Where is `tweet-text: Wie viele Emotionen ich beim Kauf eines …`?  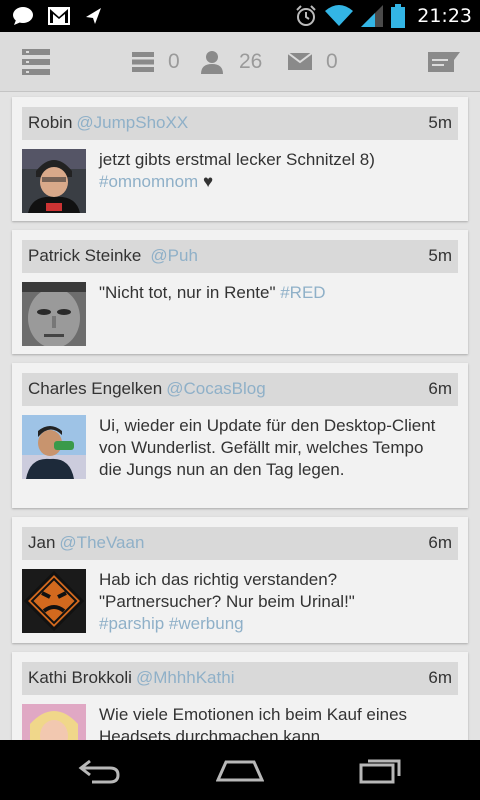 tweet-text: Wie viele Emotionen ich beim Kauf eines … is located at coordinates (253, 722).